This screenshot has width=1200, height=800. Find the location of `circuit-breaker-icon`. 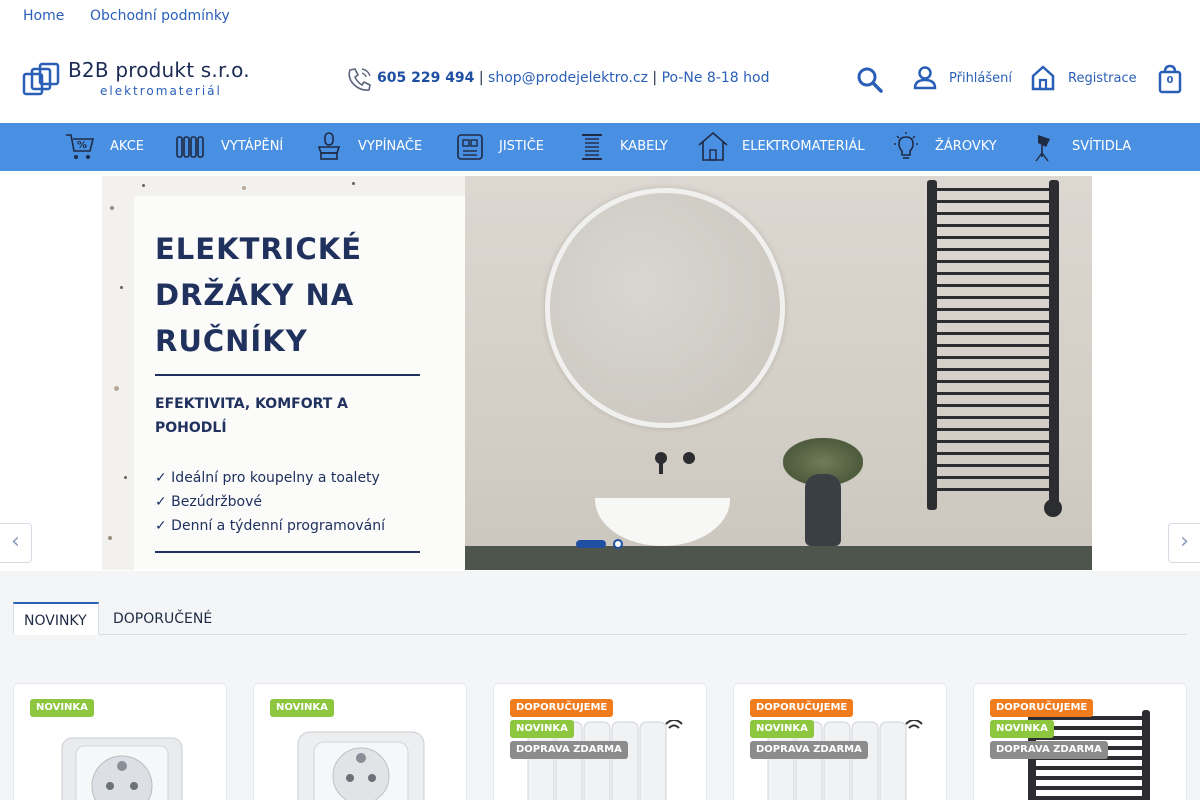

circuit-breaker-icon is located at coordinates (470, 147).